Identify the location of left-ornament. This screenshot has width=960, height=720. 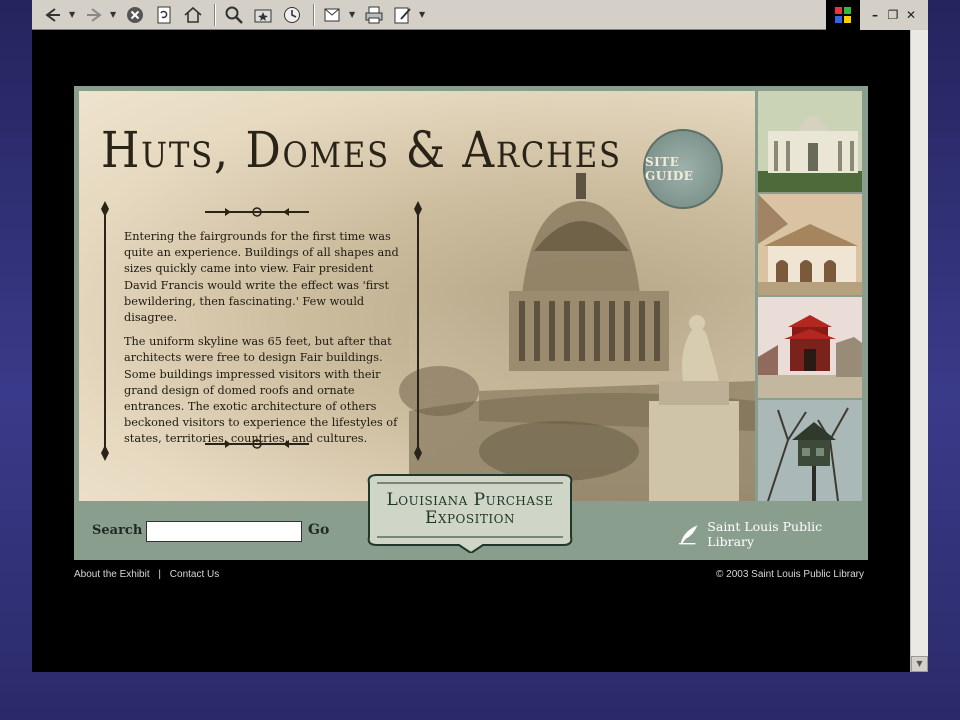
(105, 331).